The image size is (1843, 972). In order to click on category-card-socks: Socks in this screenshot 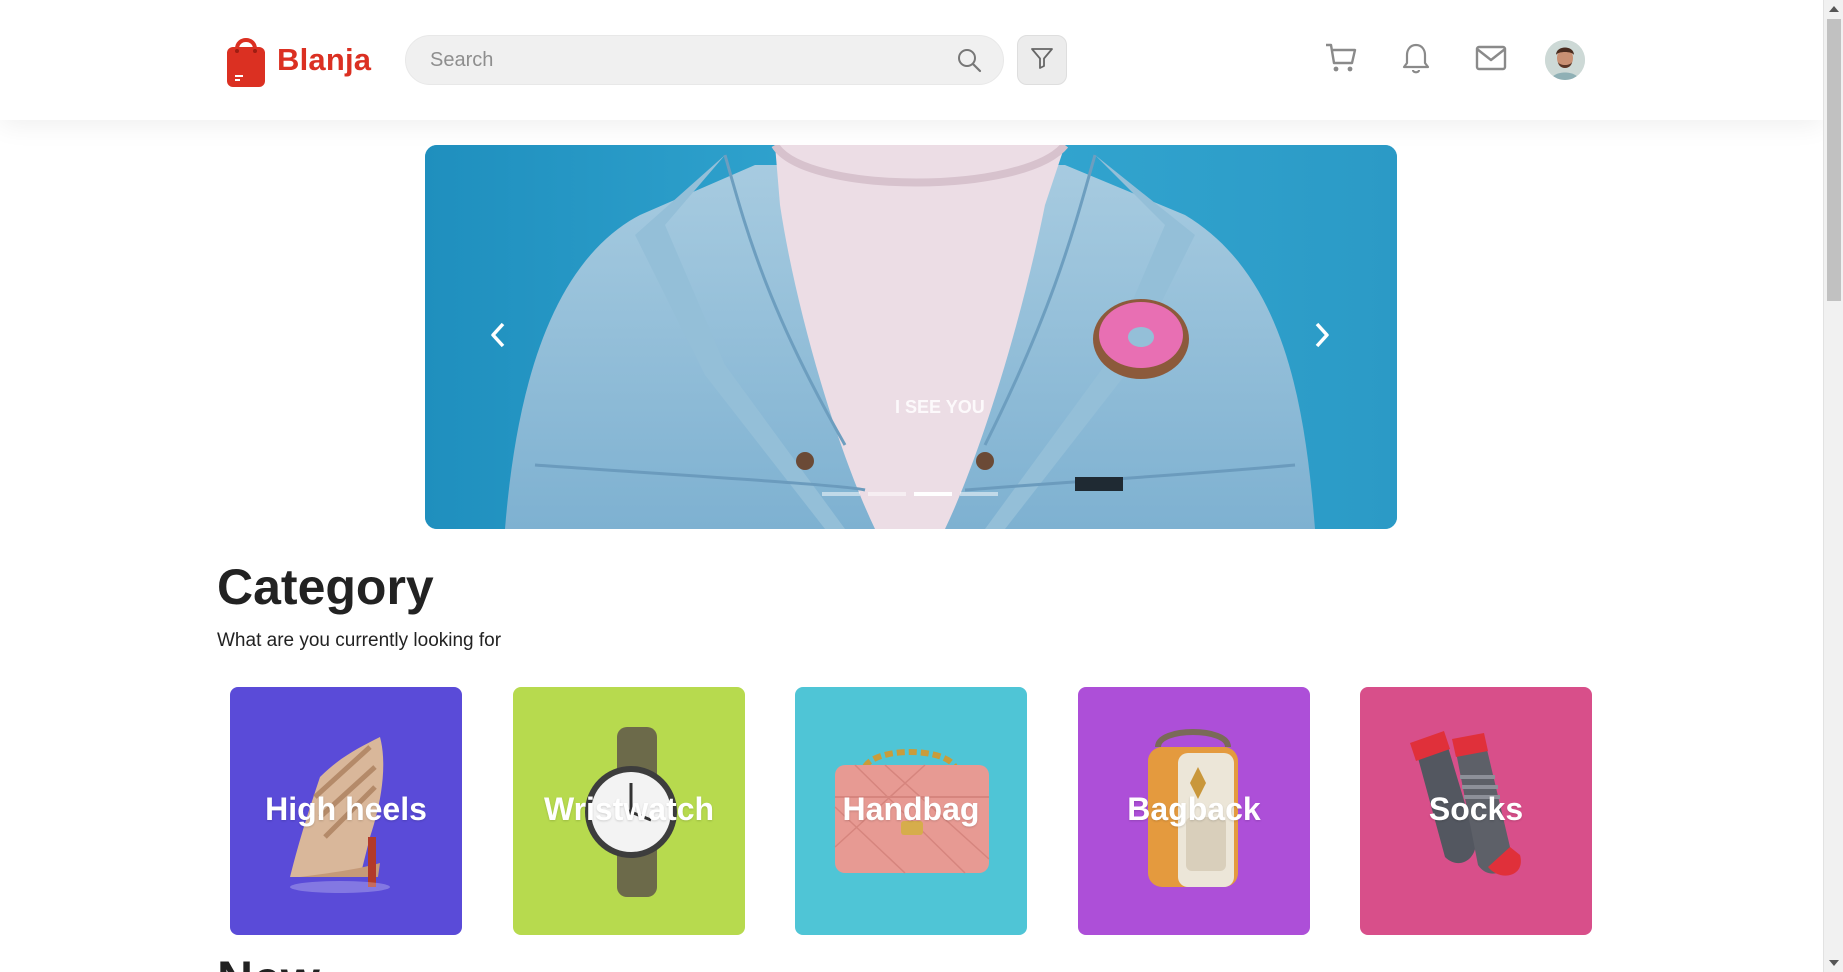, I will do `click(1476, 811)`.